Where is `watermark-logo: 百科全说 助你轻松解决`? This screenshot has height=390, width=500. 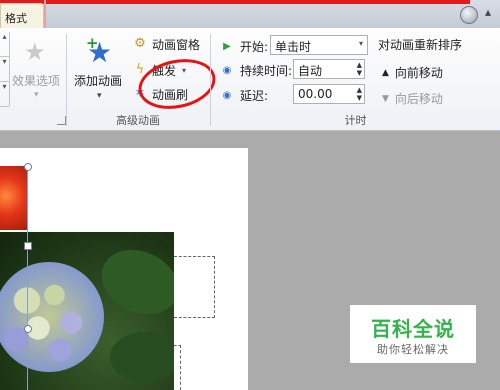 watermark-logo: 百科全说 助你轻松解决 is located at coordinates (413, 334).